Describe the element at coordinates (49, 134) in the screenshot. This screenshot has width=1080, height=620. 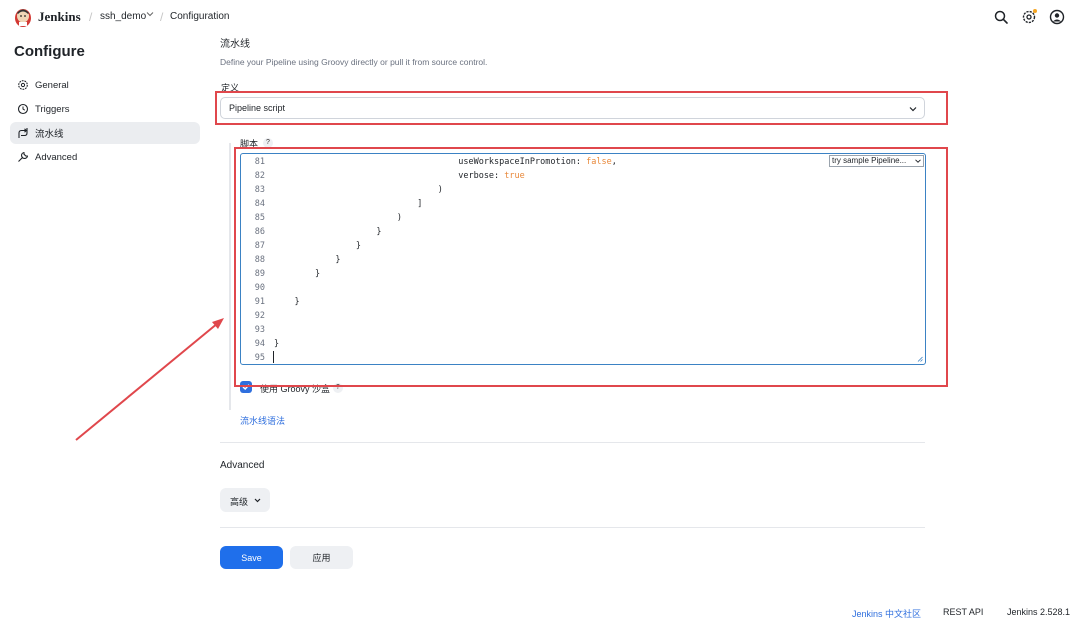
I see `sidebar-item-label: 流水线` at that location.